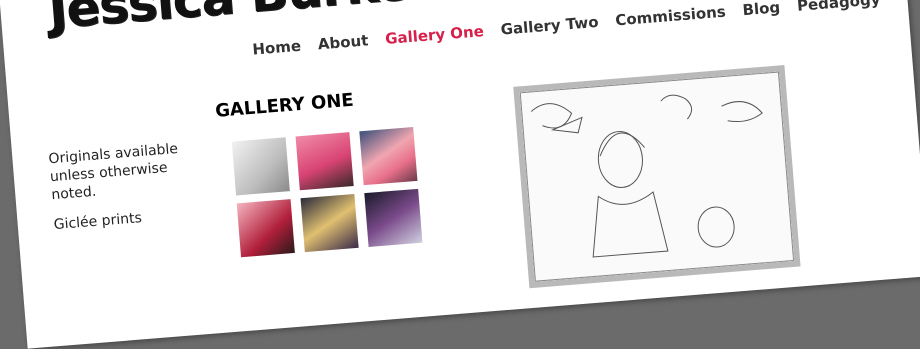  I want to click on second-figure-head, so click(716, 227).